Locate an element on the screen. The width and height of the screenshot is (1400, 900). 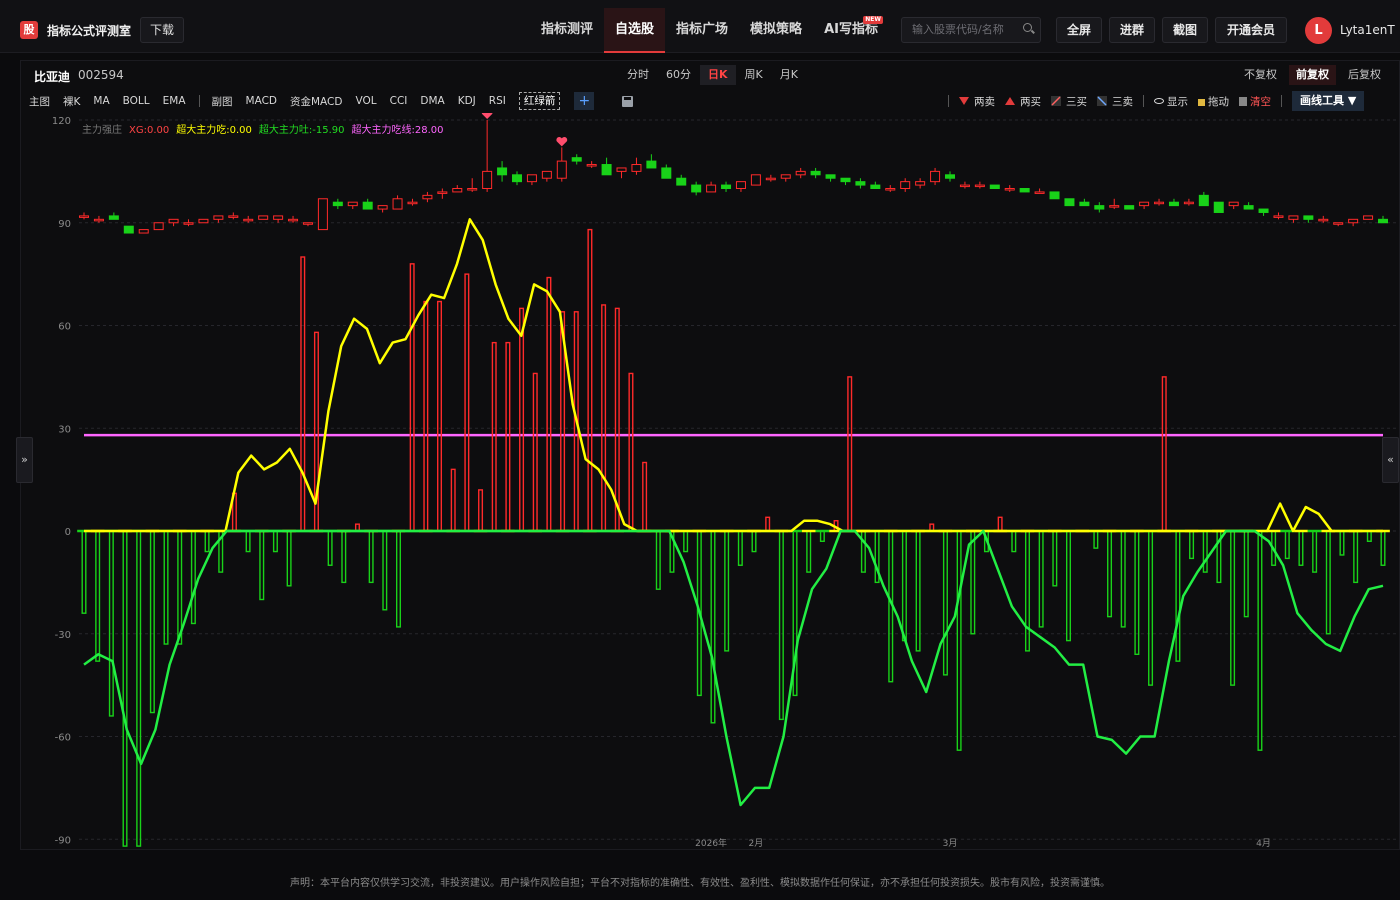
add-indicator-button: + is located at coordinates (584, 101).